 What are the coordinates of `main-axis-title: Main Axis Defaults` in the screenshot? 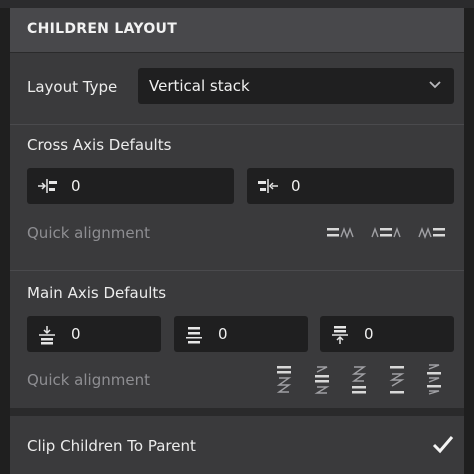 It's located at (97, 293).